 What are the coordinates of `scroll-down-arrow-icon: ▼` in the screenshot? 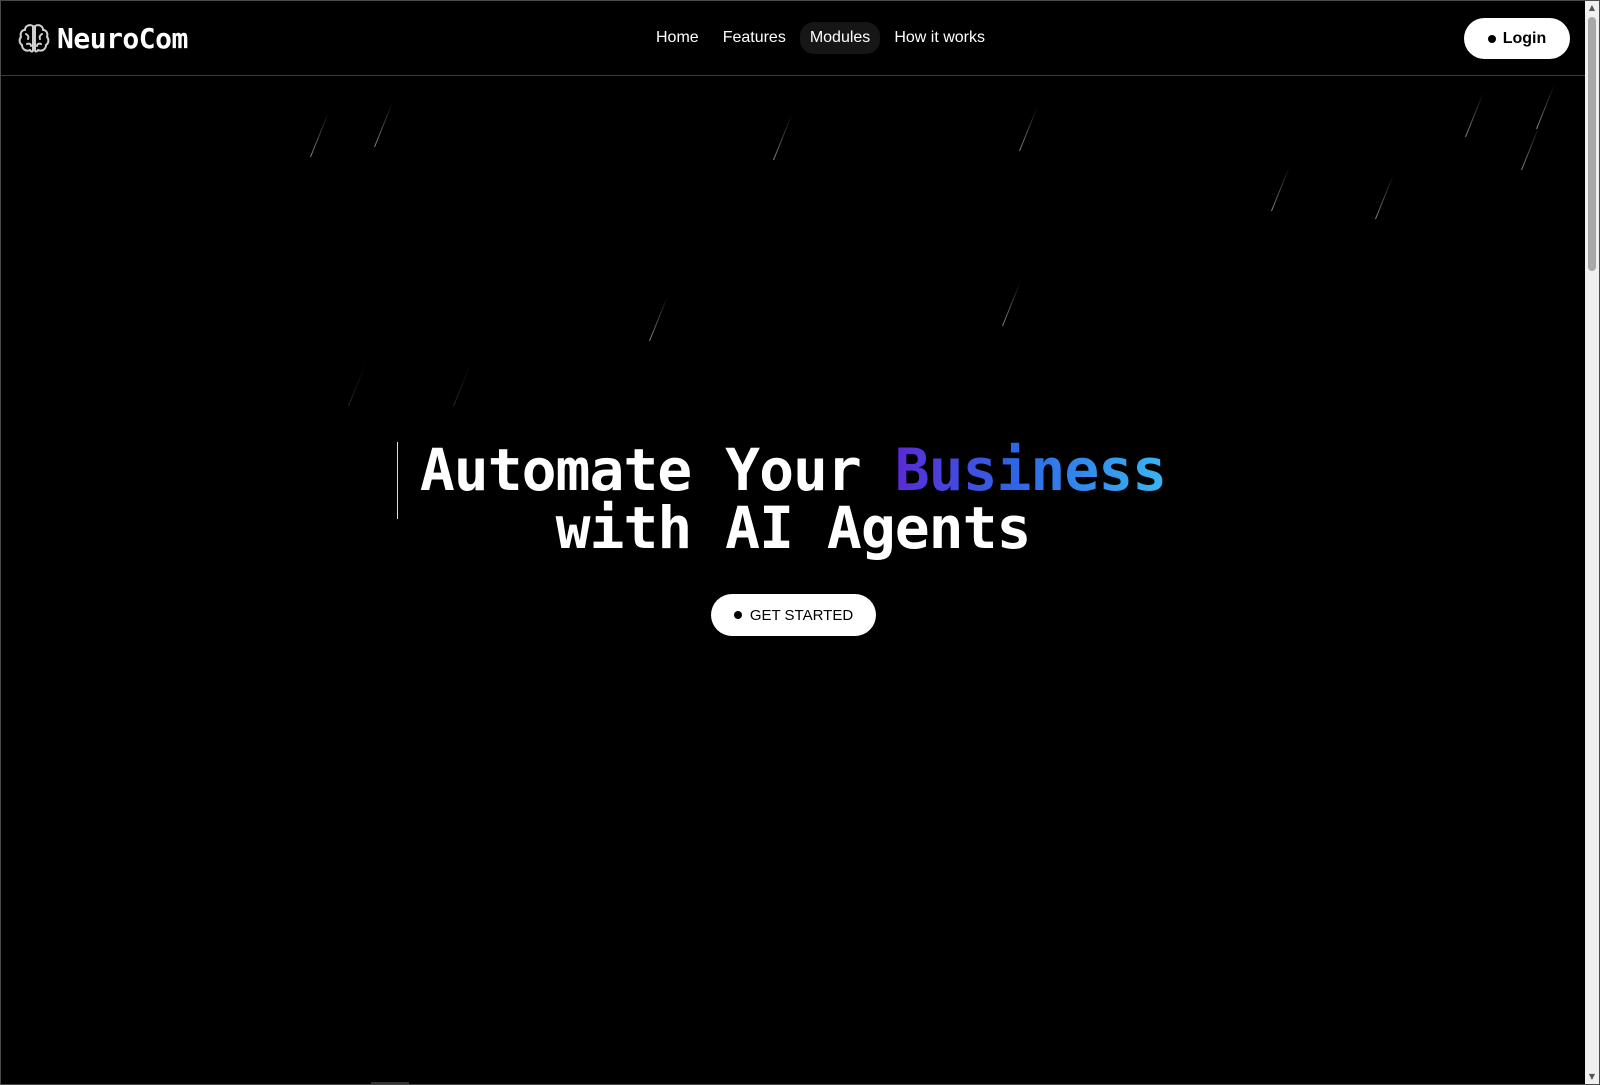 It's located at (1592, 1077).